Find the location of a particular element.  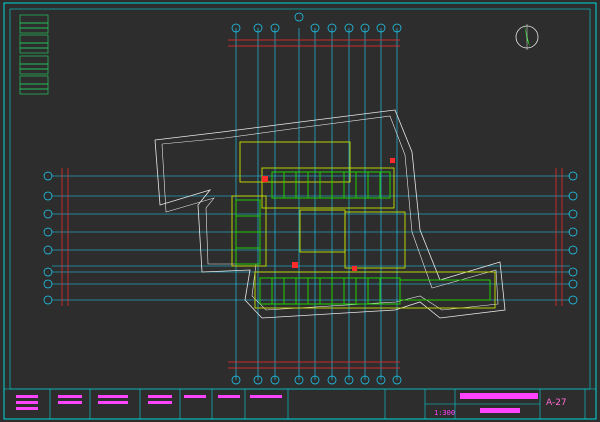

legend-tables is located at coordinates (34, 54).